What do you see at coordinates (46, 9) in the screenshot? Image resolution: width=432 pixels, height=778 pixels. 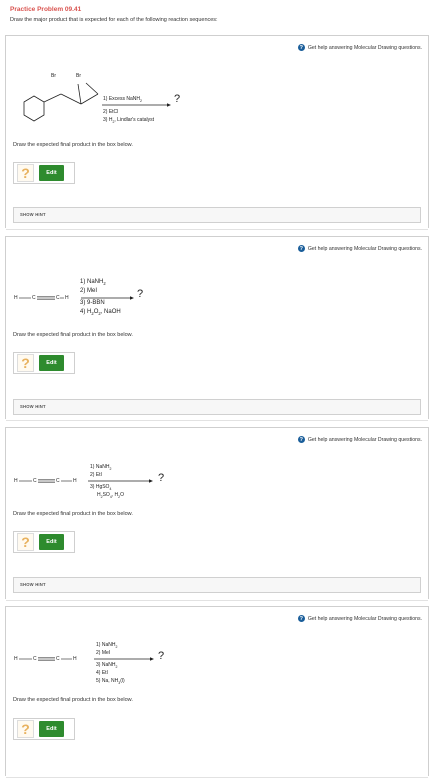 I see `page-title: Practice Problem 09.41` at bounding box center [46, 9].